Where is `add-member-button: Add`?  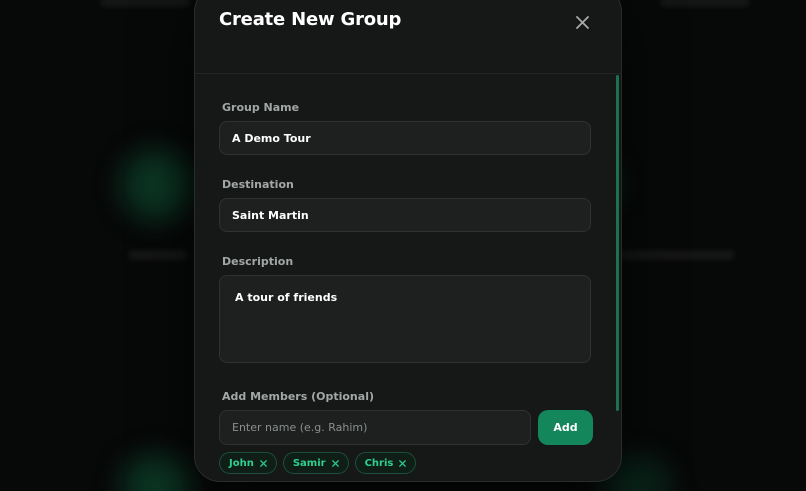
add-member-button: Add is located at coordinates (565, 427).